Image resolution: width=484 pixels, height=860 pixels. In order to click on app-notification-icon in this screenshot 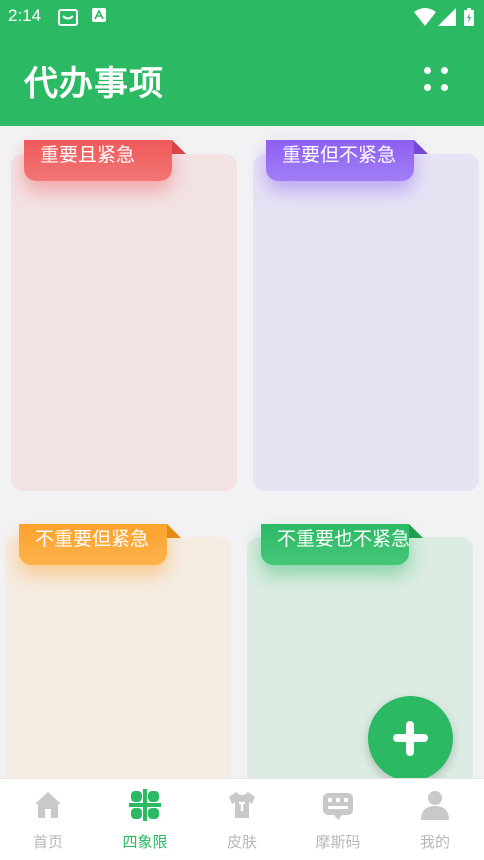, I will do `click(99, 15)`.